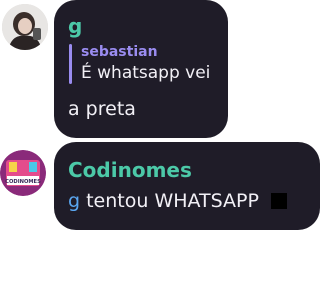 The image size is (320, 282). I want to click on reply-text: É whatsapp vei, so click(145, 73).